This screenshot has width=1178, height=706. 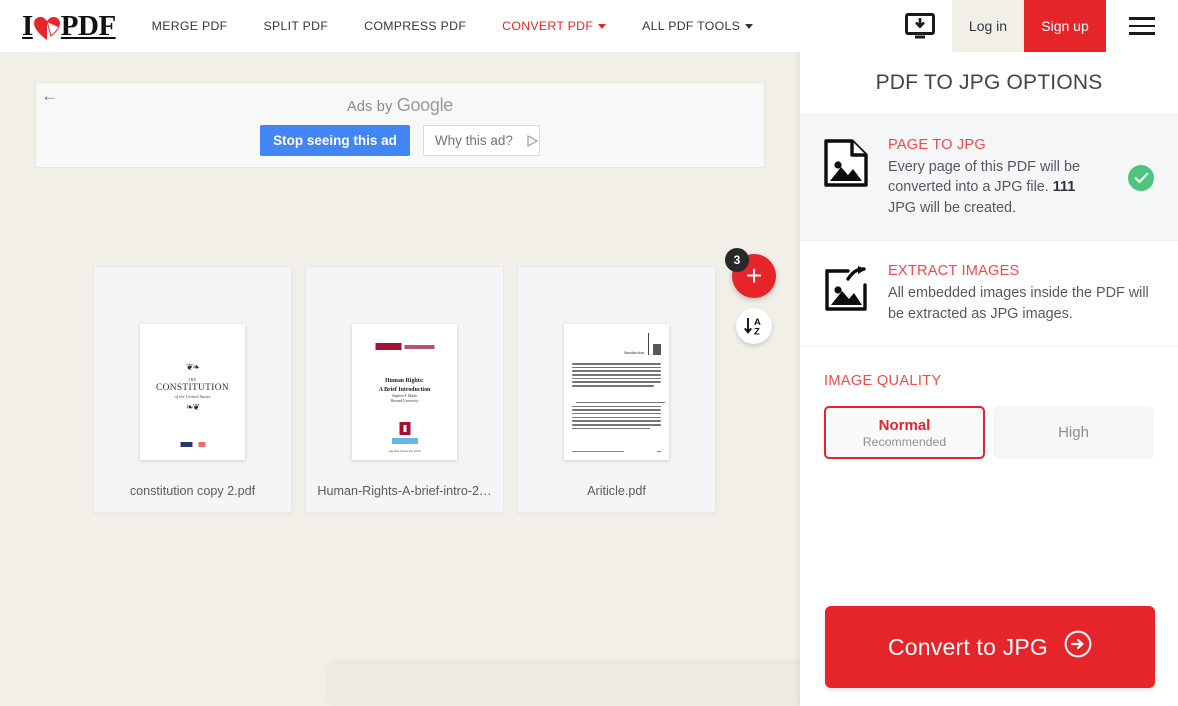 I want to click on nav-all-pdf-tools-label: ALL PDF TOOLS, so click(x=691, y=26).